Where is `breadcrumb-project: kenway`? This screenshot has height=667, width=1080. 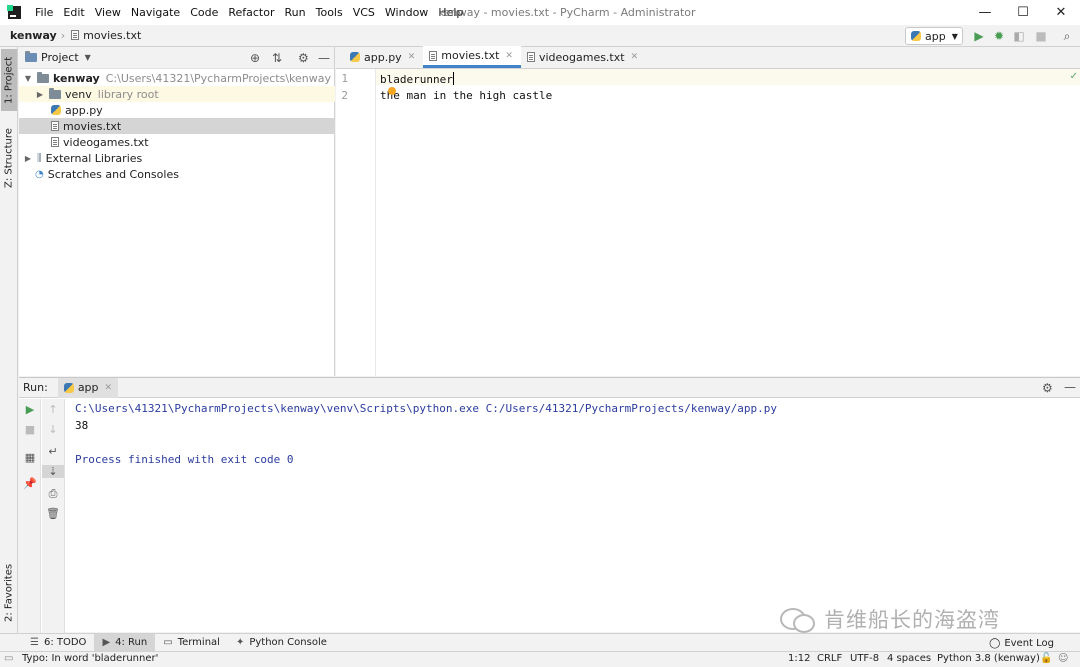
breadcrumb-project: kenway is located at coordinates (33, 35).